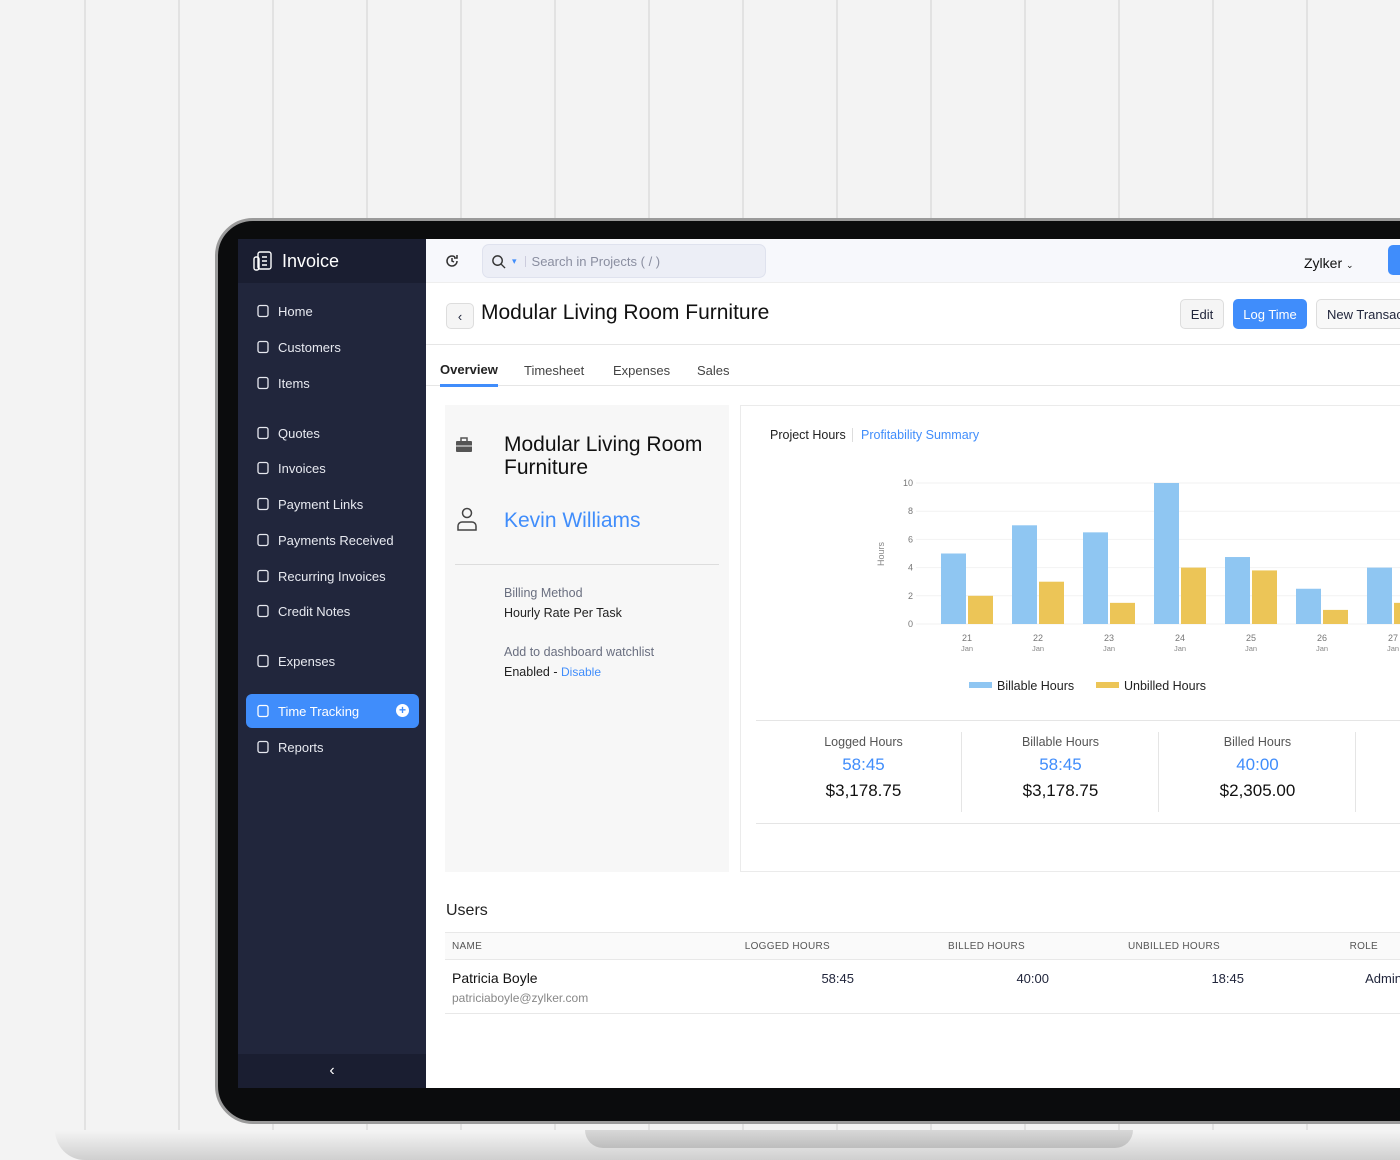  I want to click on sidebar-item-items: Items, so click(332, 383).